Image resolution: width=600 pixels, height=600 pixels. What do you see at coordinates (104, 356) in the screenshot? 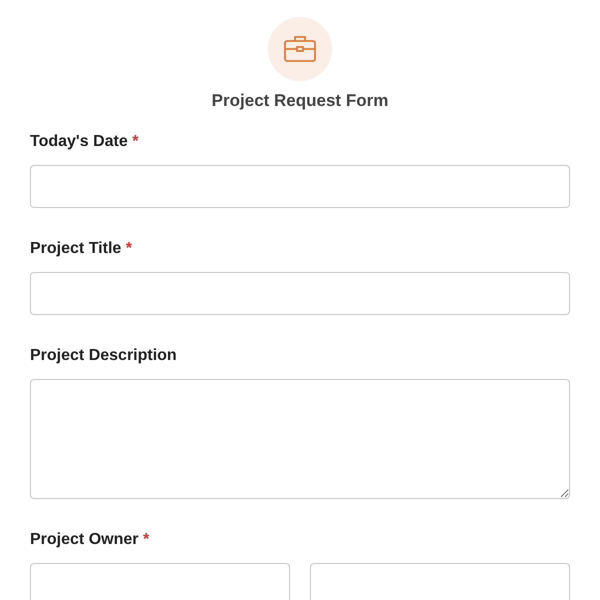
I see `field-label: Project Description` at bounding box center [104, 356].